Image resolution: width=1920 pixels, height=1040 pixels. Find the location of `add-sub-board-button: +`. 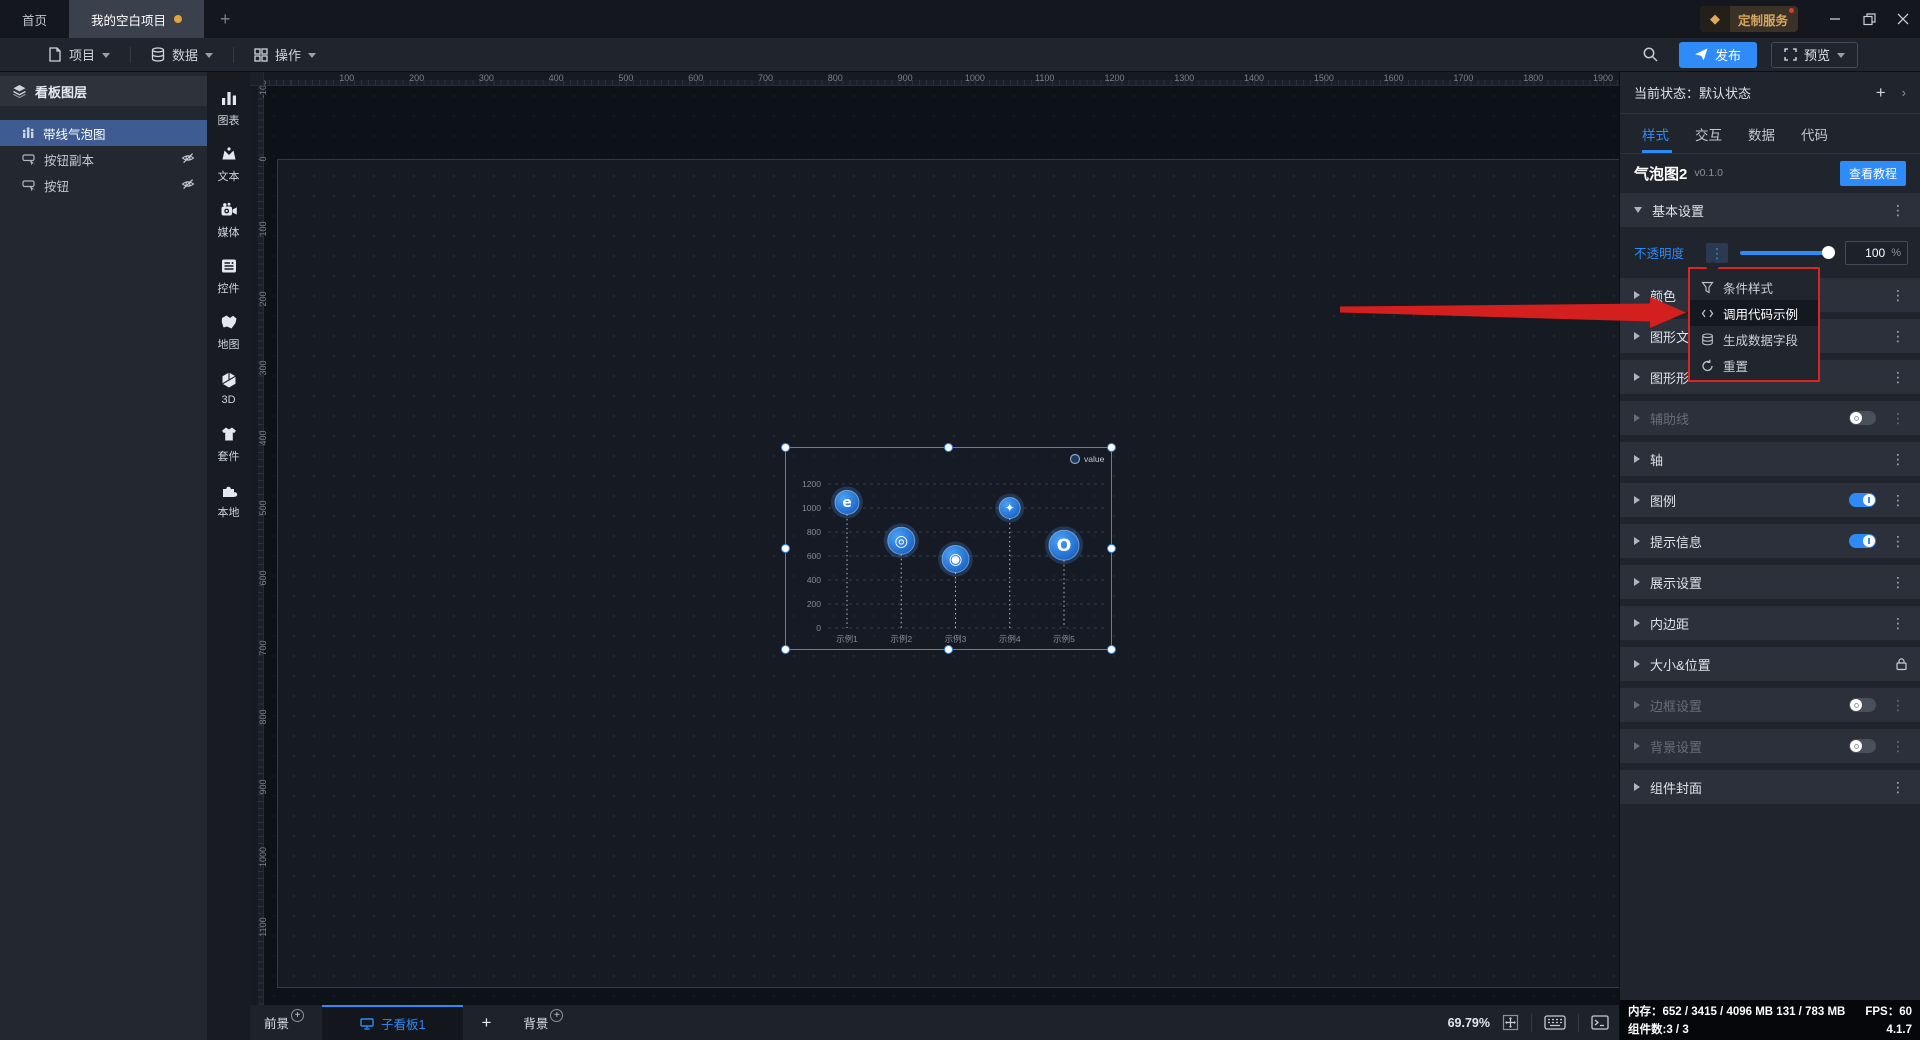

add-sub-board-button: + is located at coordinates (486, 1023).